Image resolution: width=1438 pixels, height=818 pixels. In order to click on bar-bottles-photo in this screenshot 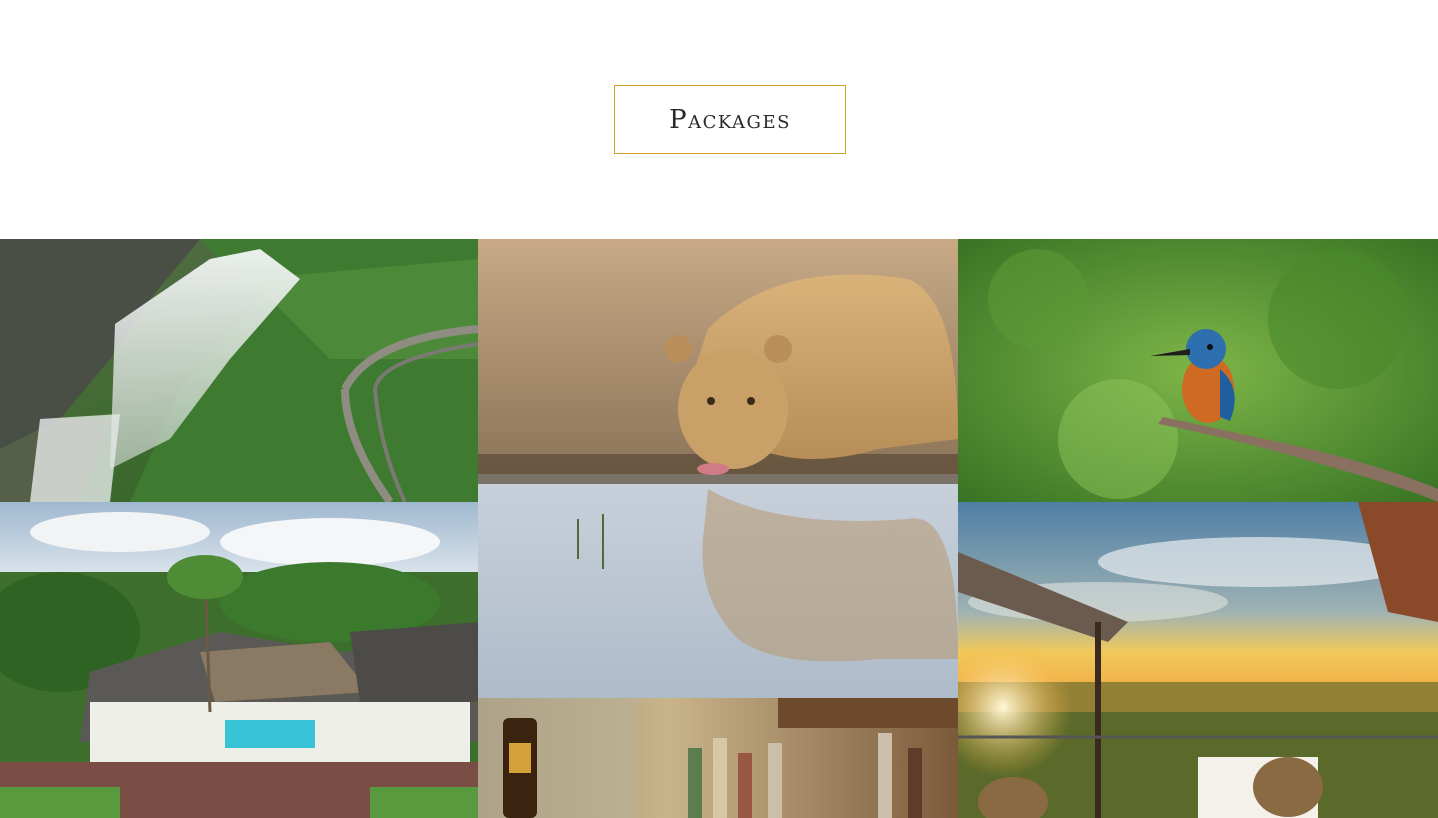, I will do `click(718, 758)`.